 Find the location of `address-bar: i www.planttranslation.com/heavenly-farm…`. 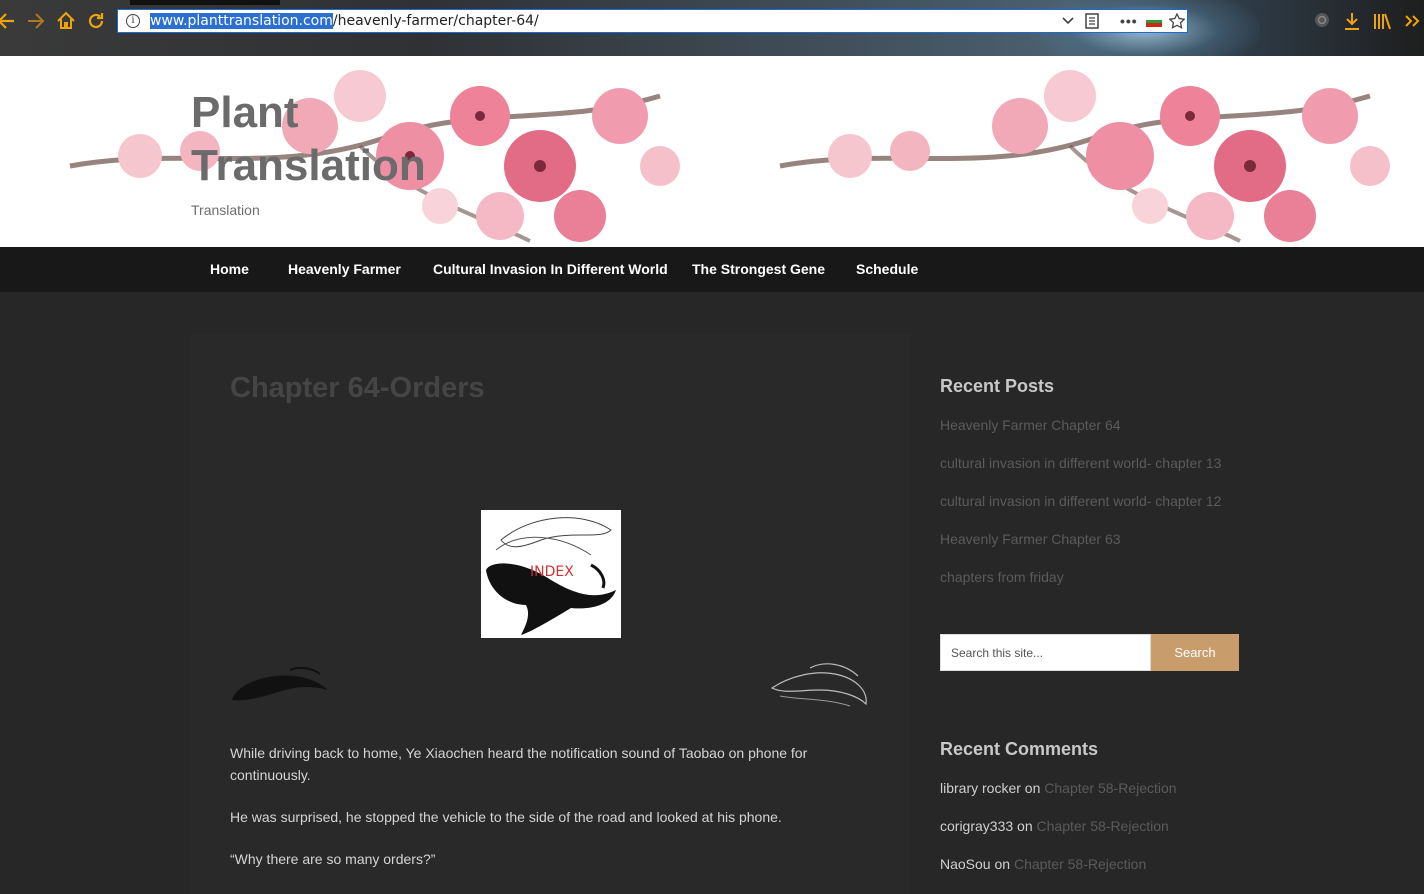

address-bar: i www.planttranslation.com/heavenly-farm… is located at coordinates (652, 21).